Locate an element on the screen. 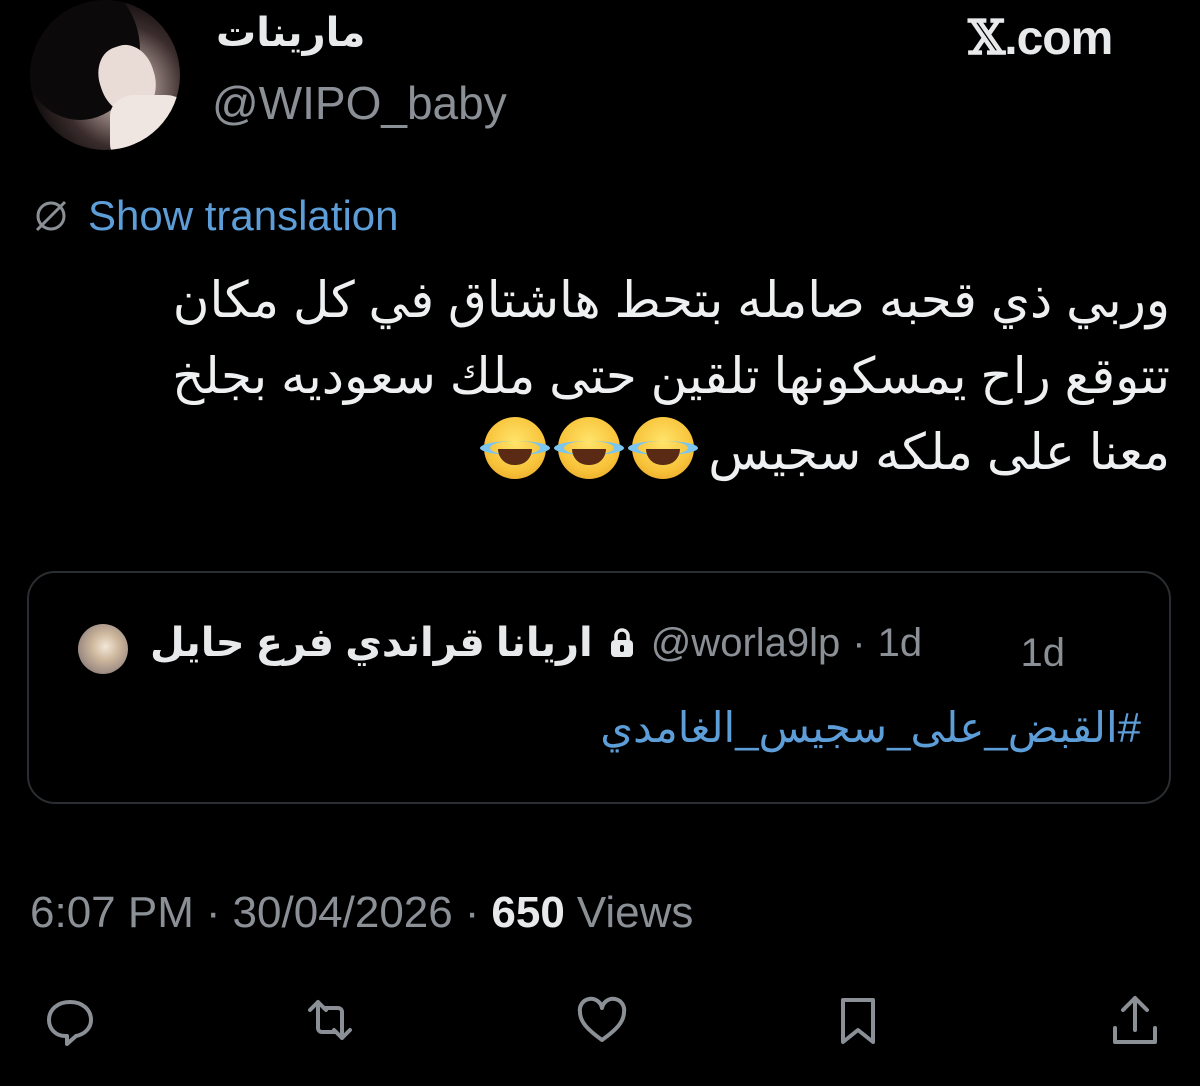 The height and width of the screenshot is (1086, 1200). tweet-line-text: معنا على ملكه سجيس is located at coordinates (939, 452).